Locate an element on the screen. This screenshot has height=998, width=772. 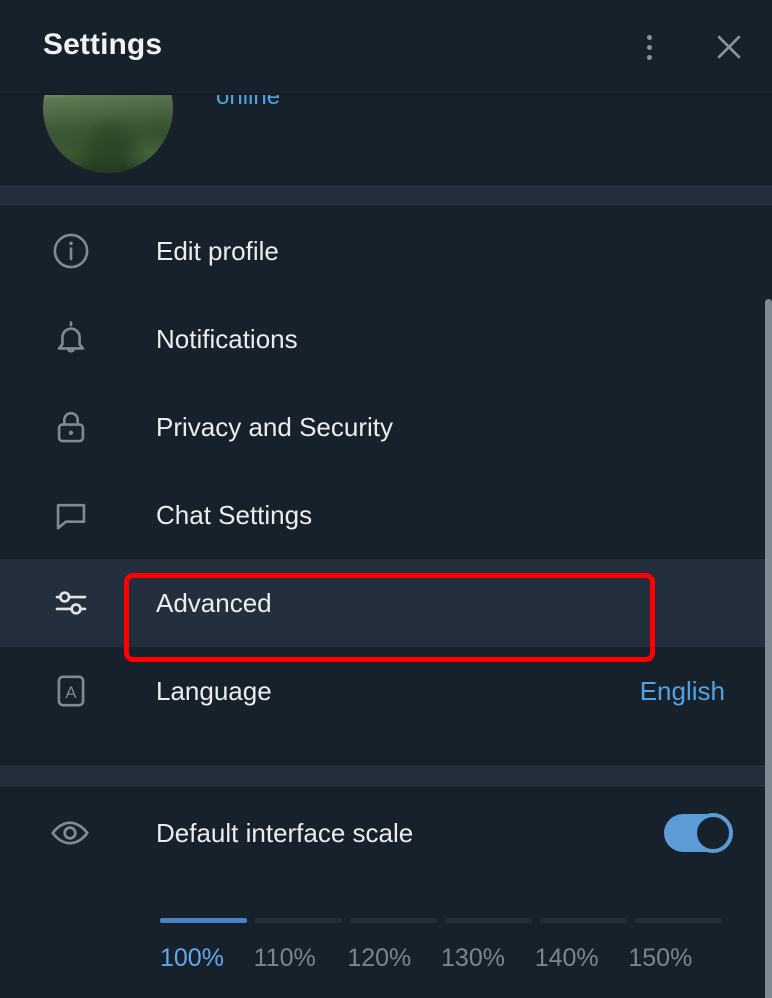
letter-a-icon: A is located at coordinates (71, 691).